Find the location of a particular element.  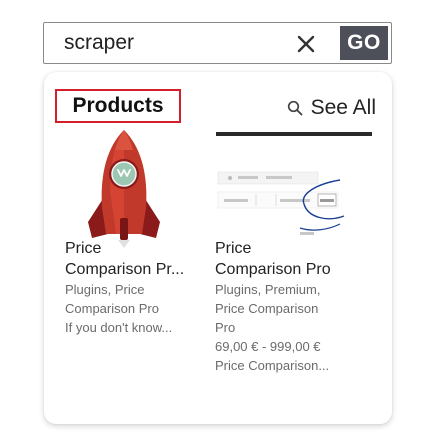

section-title-label: Products is located at coordinates (118, 105).